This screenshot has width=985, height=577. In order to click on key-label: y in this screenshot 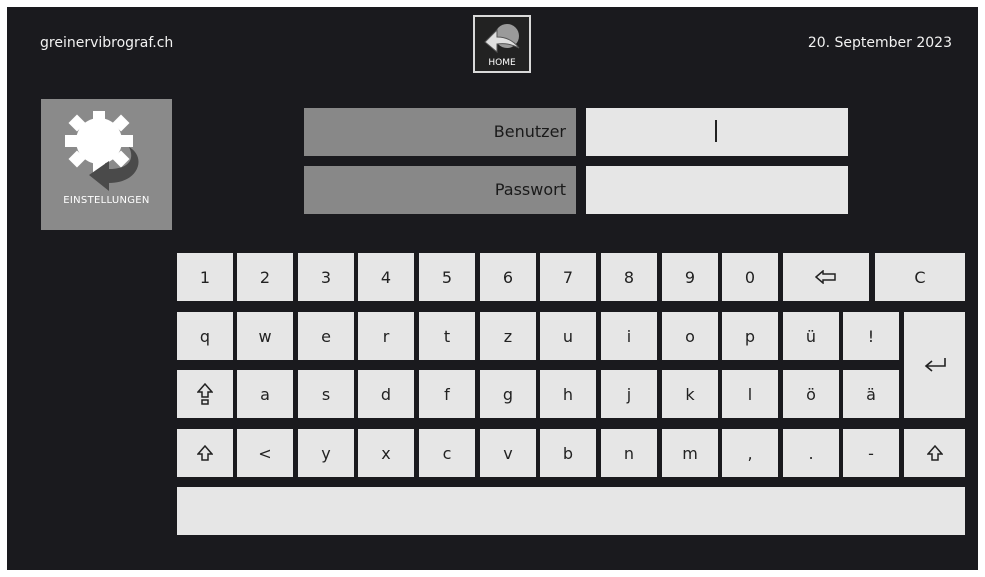, I will do `click(326, 453)`.